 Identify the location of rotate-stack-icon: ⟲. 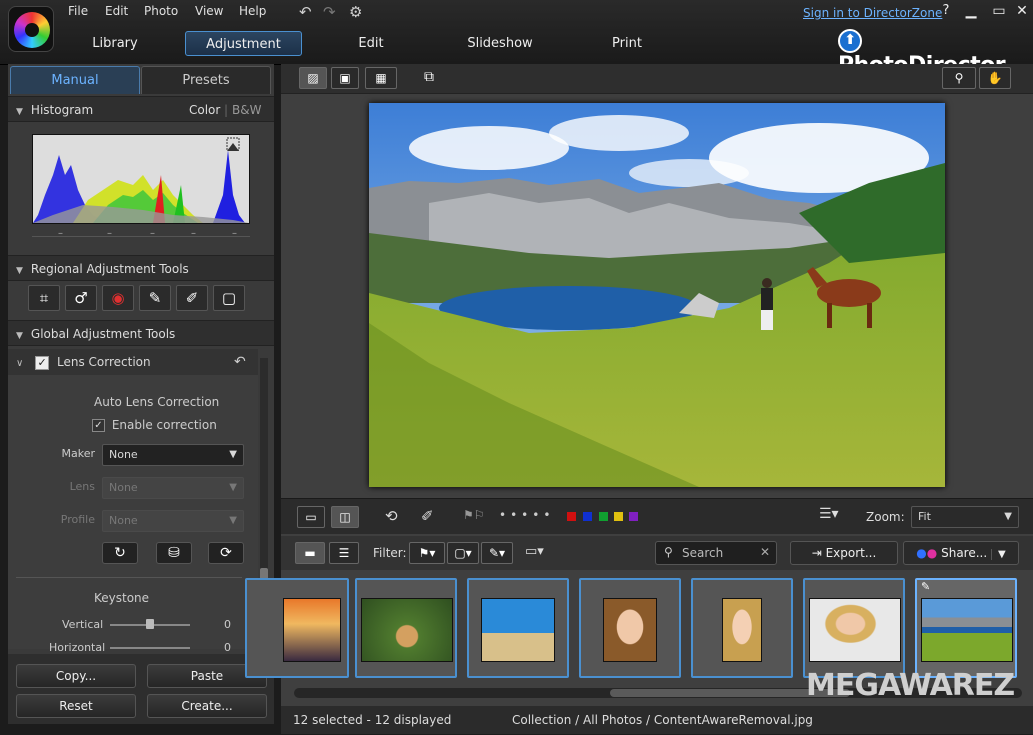
(391, 516).